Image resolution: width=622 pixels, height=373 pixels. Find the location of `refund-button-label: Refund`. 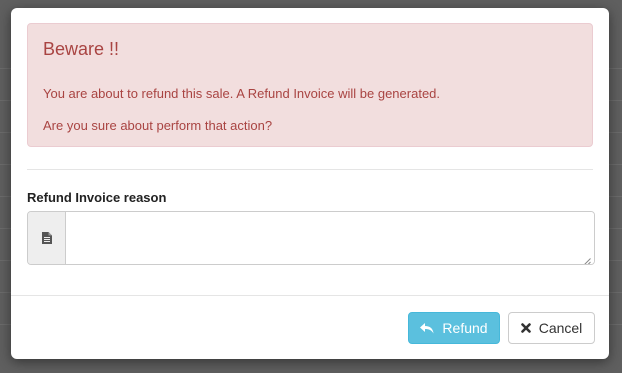

refund-button-label: Refund is located at coordinates (465, 328).